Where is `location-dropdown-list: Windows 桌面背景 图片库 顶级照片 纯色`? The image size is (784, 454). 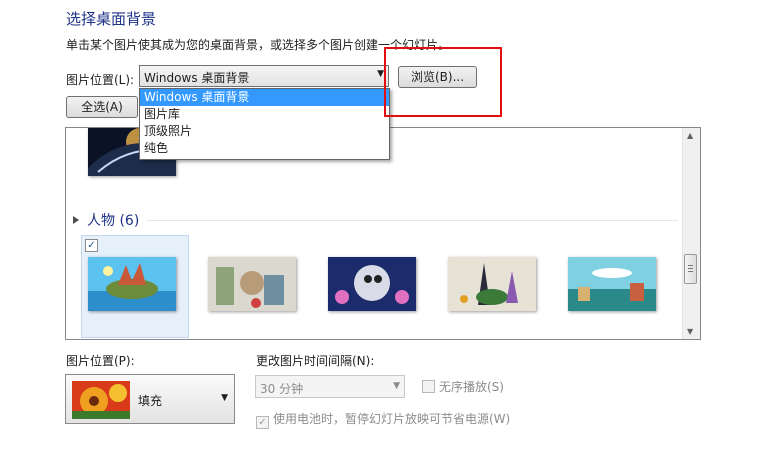
location-dropdown-list: Windows 桌面背景 图片库 顶级照片 纯色 is located at coordinates (264, 124).